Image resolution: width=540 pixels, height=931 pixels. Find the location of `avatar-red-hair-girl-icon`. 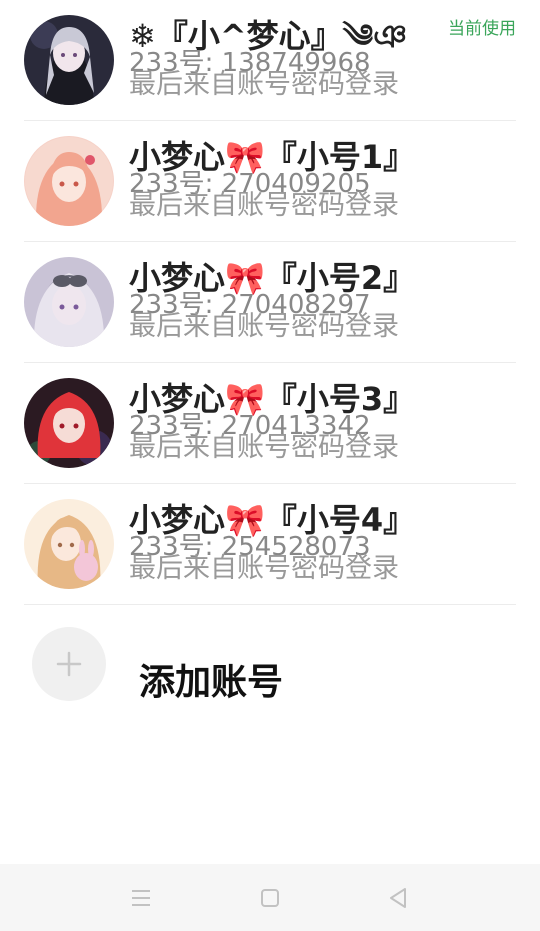

avatar-red-hair-girl-icon is located at coordinates (69, 423).